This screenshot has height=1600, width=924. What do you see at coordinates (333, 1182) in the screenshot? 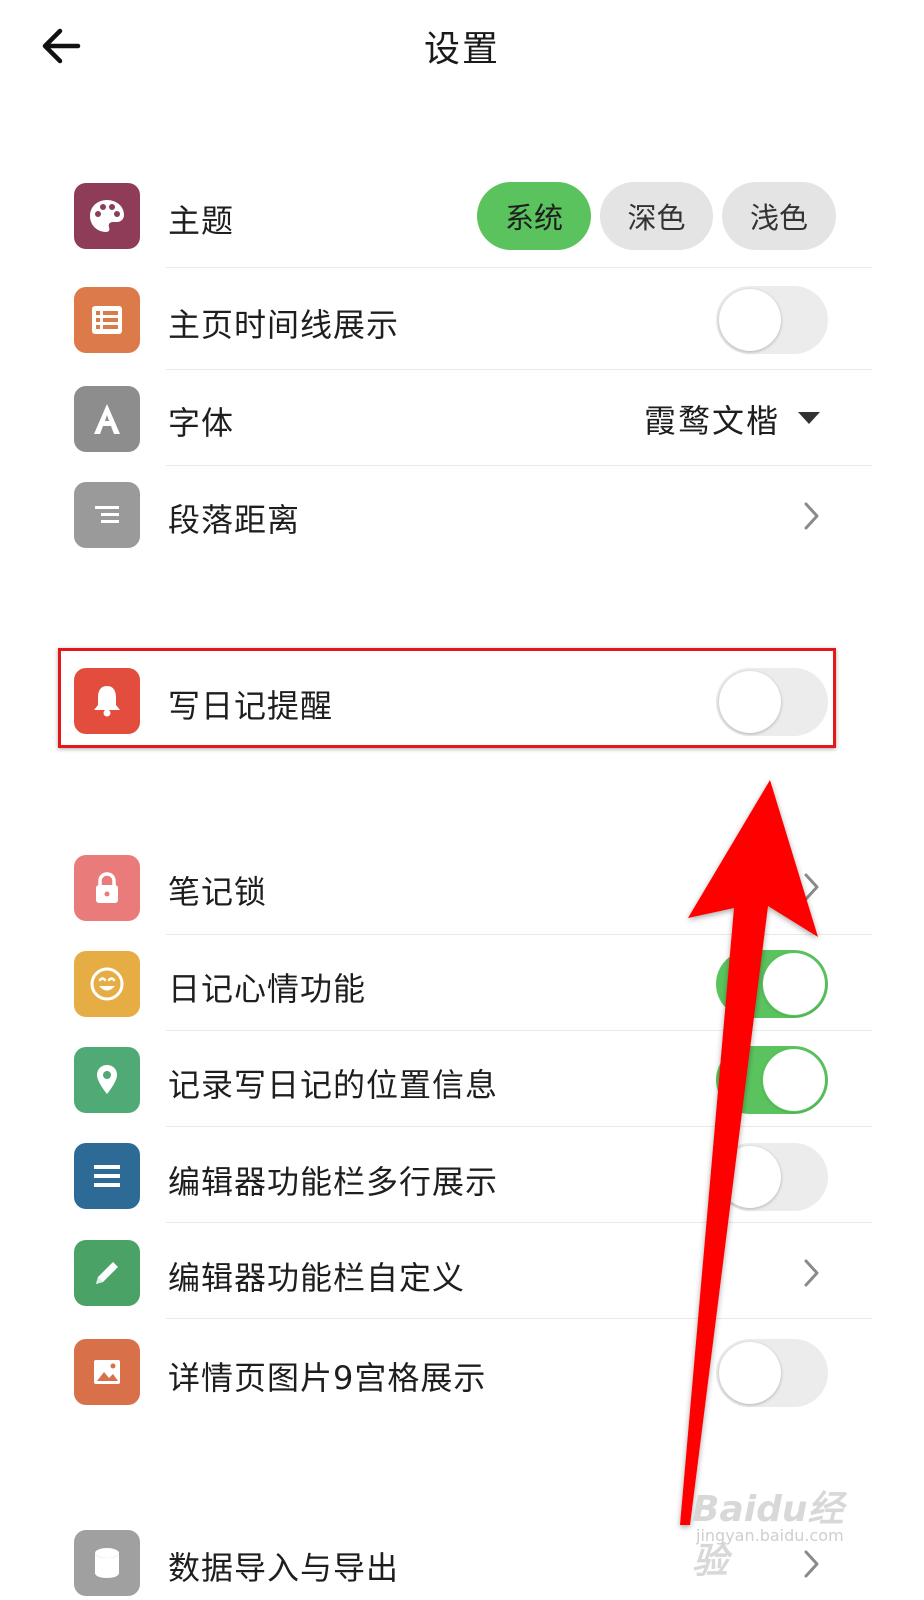
I see `toolbar-multiline-label: 编辑器功能栏多行展示` at bounding box center [333, 1182].